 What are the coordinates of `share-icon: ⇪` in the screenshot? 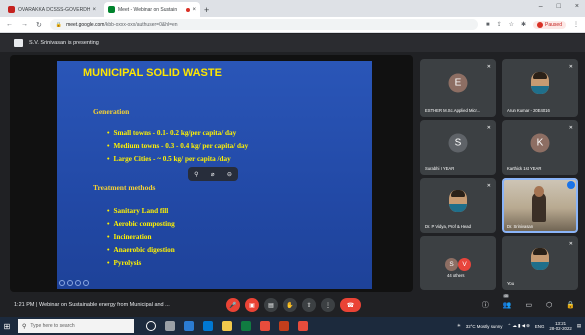 It's located at (499, 24).